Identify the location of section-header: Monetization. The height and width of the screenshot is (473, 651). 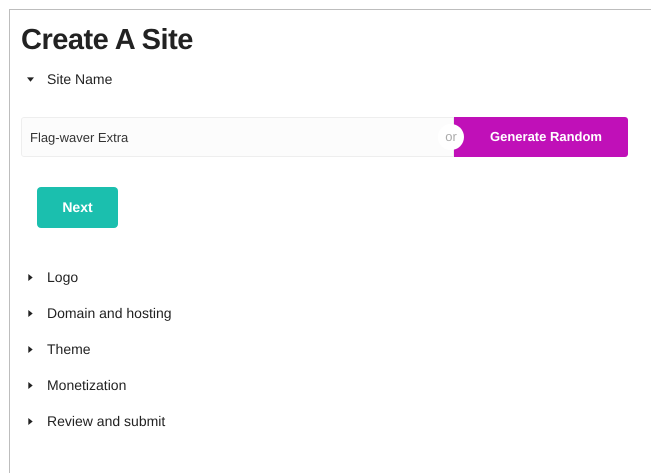
(324, 385).